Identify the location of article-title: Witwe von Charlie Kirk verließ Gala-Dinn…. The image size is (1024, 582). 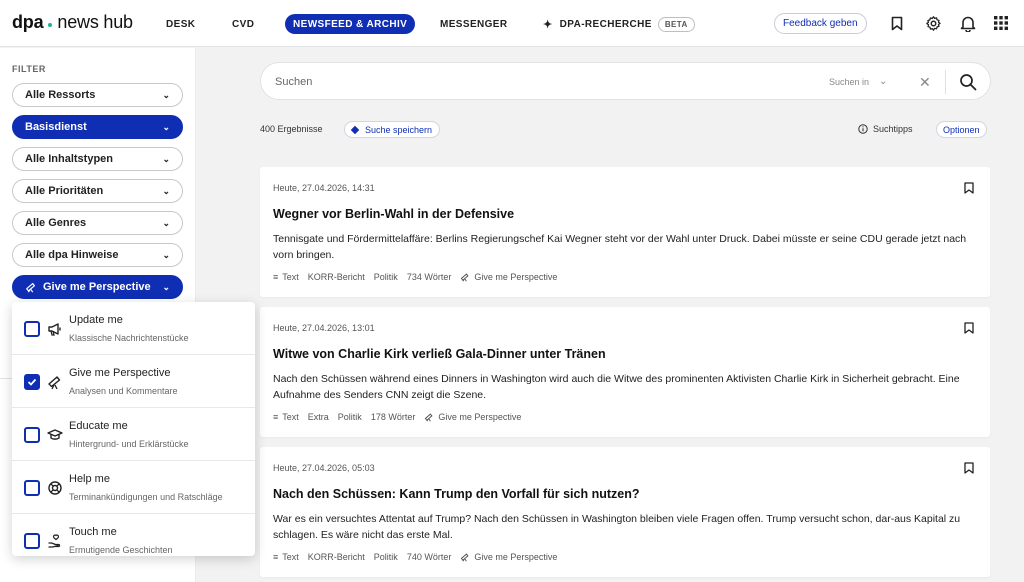
(439, 354).